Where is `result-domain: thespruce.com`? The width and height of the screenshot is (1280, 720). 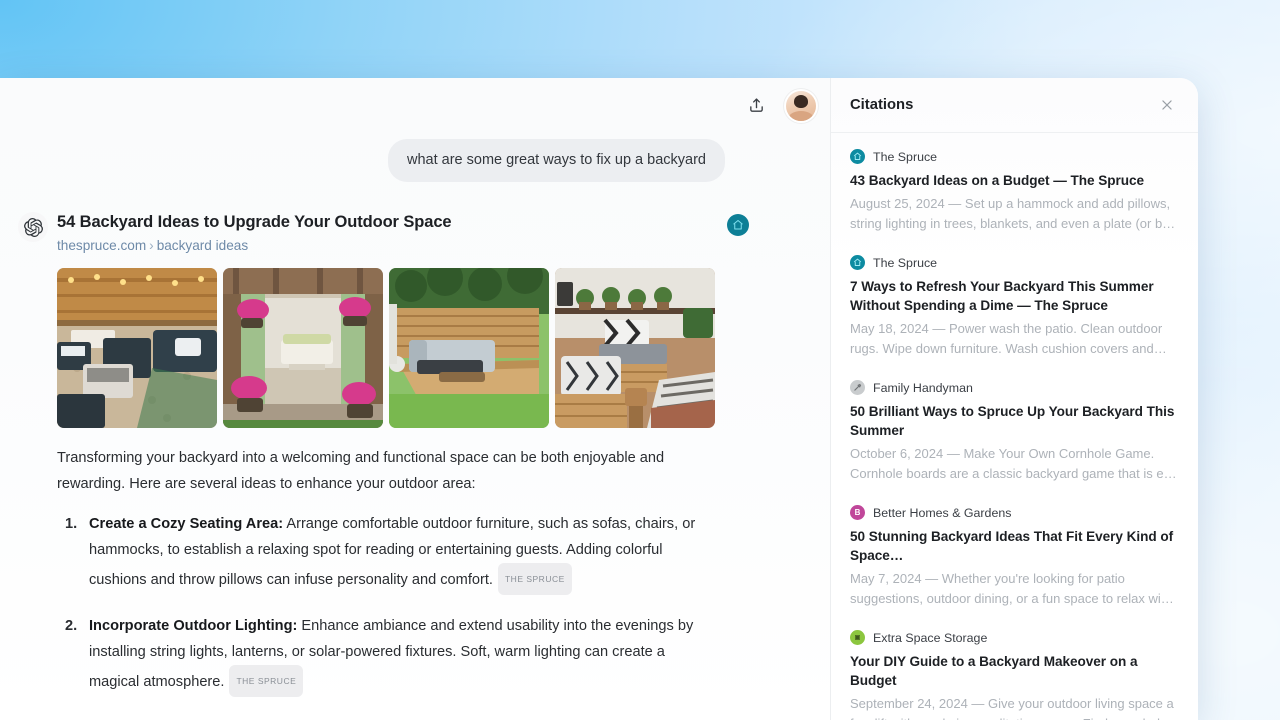
result-domain: thespruce.com is located at coordinates (102, 245).